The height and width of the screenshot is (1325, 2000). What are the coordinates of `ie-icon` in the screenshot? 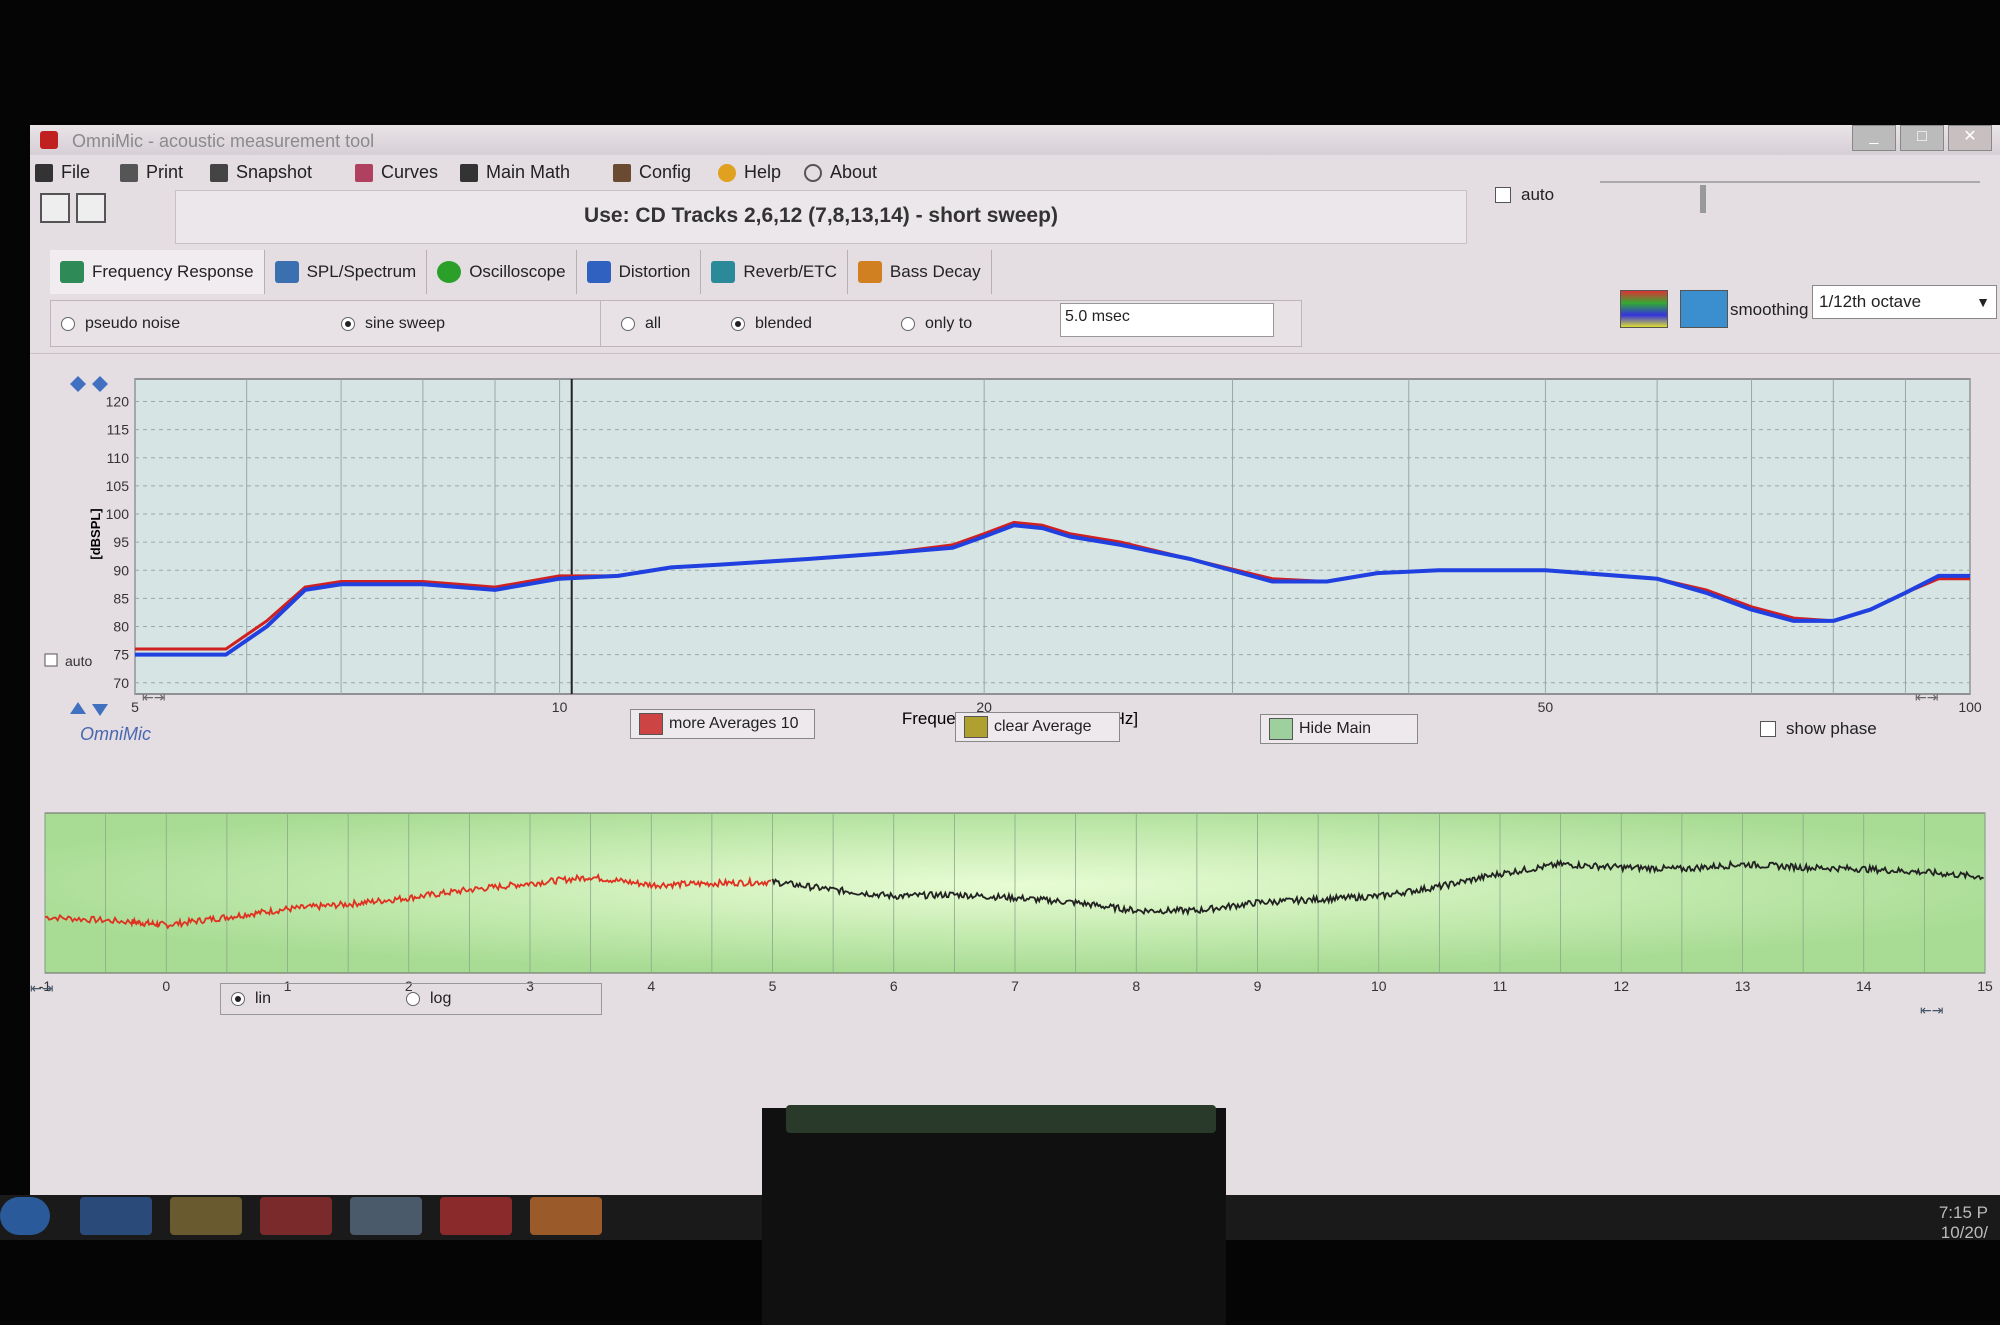 It's located at (116, 1216).